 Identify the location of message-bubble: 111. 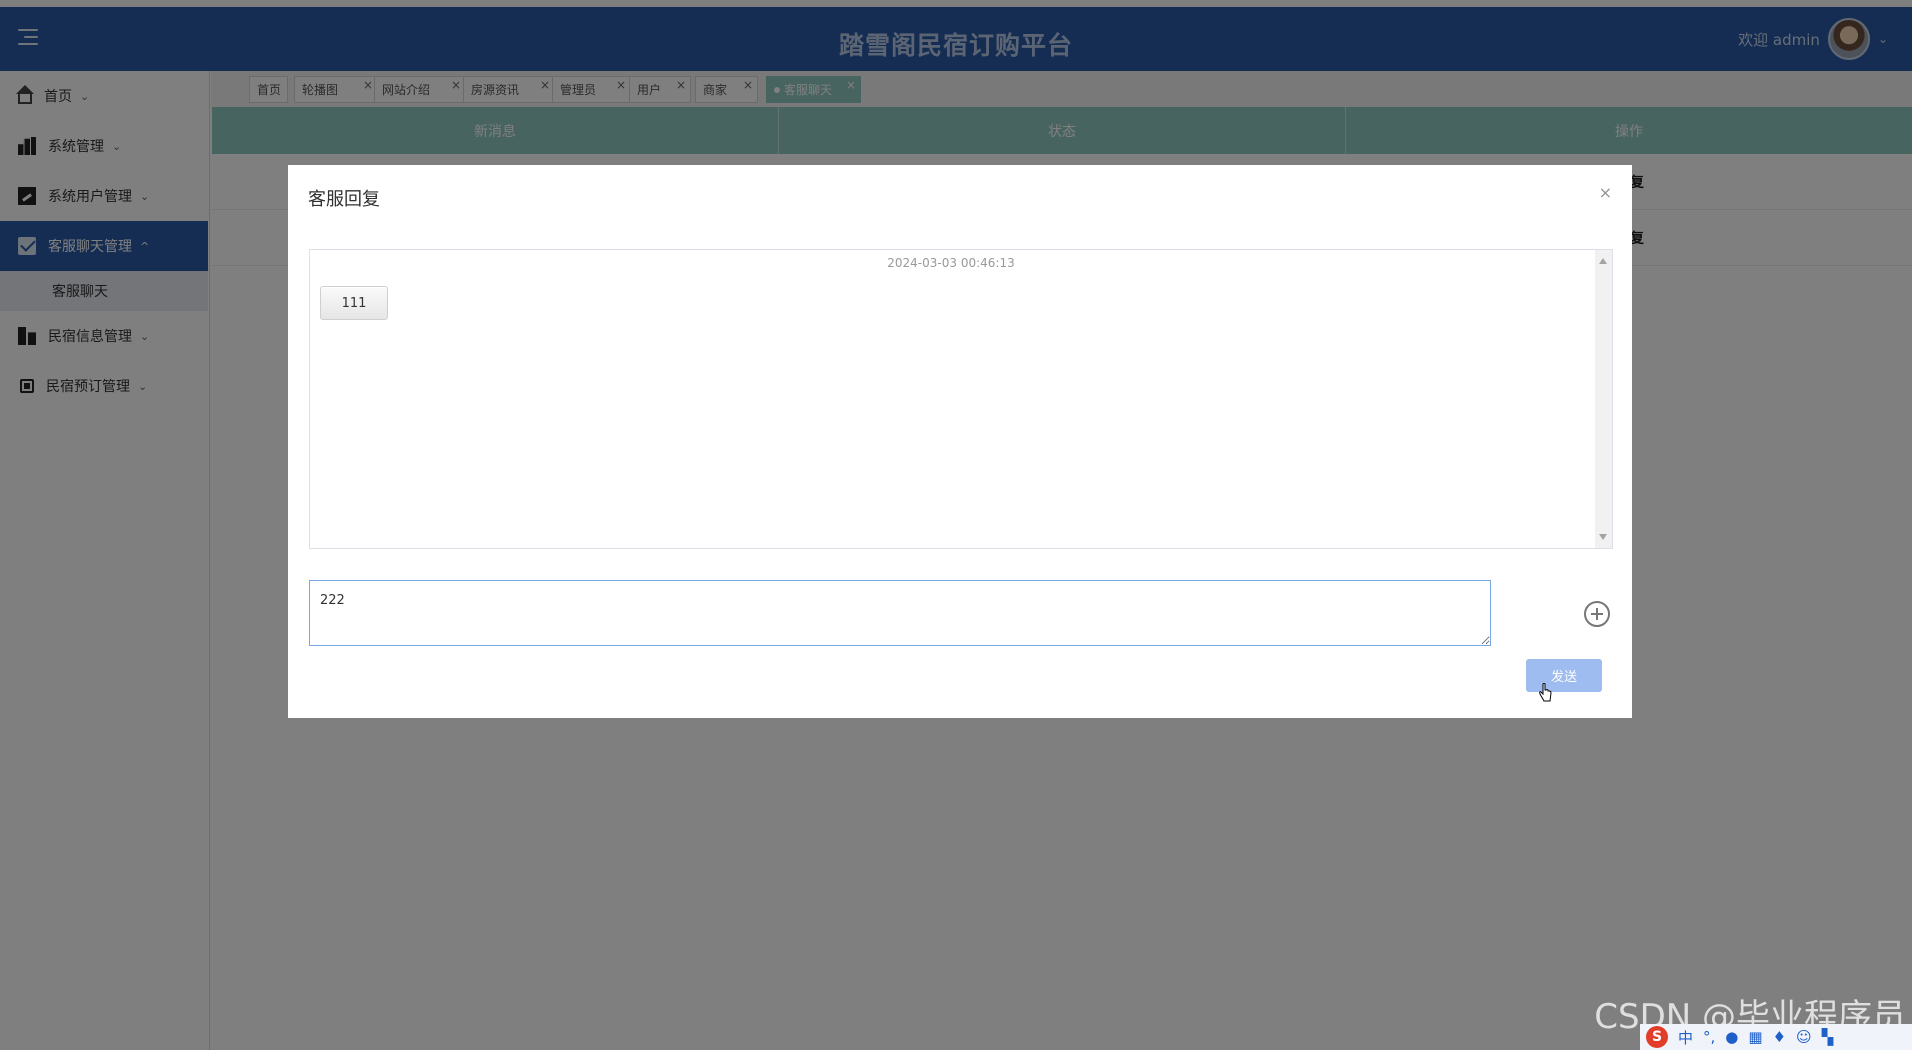
(354, 303).